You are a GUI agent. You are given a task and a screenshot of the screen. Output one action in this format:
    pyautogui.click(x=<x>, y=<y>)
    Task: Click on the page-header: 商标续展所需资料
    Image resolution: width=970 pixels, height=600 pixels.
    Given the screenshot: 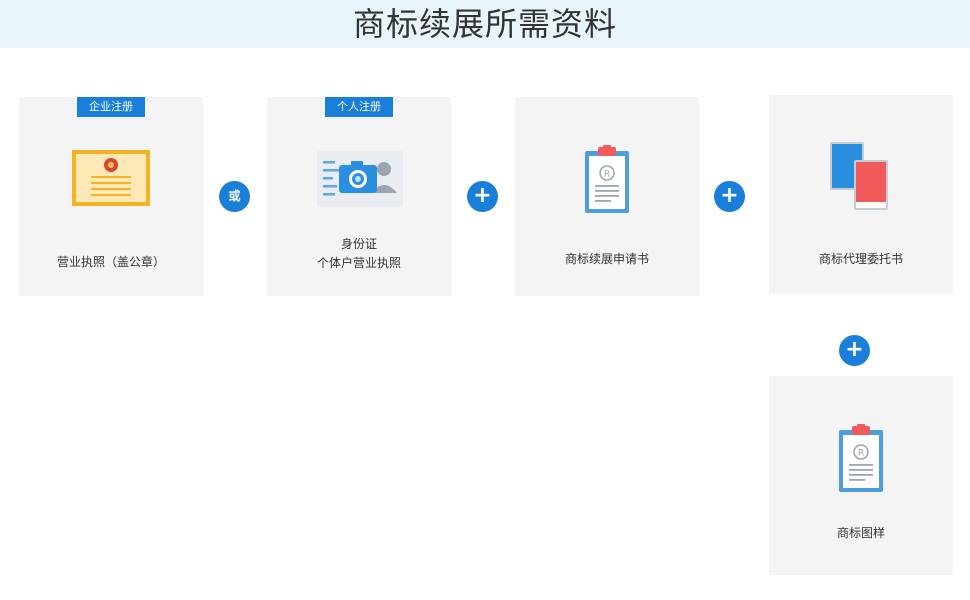 What is the action you would take?
    pyautogui.click(x=485, y=24)
    